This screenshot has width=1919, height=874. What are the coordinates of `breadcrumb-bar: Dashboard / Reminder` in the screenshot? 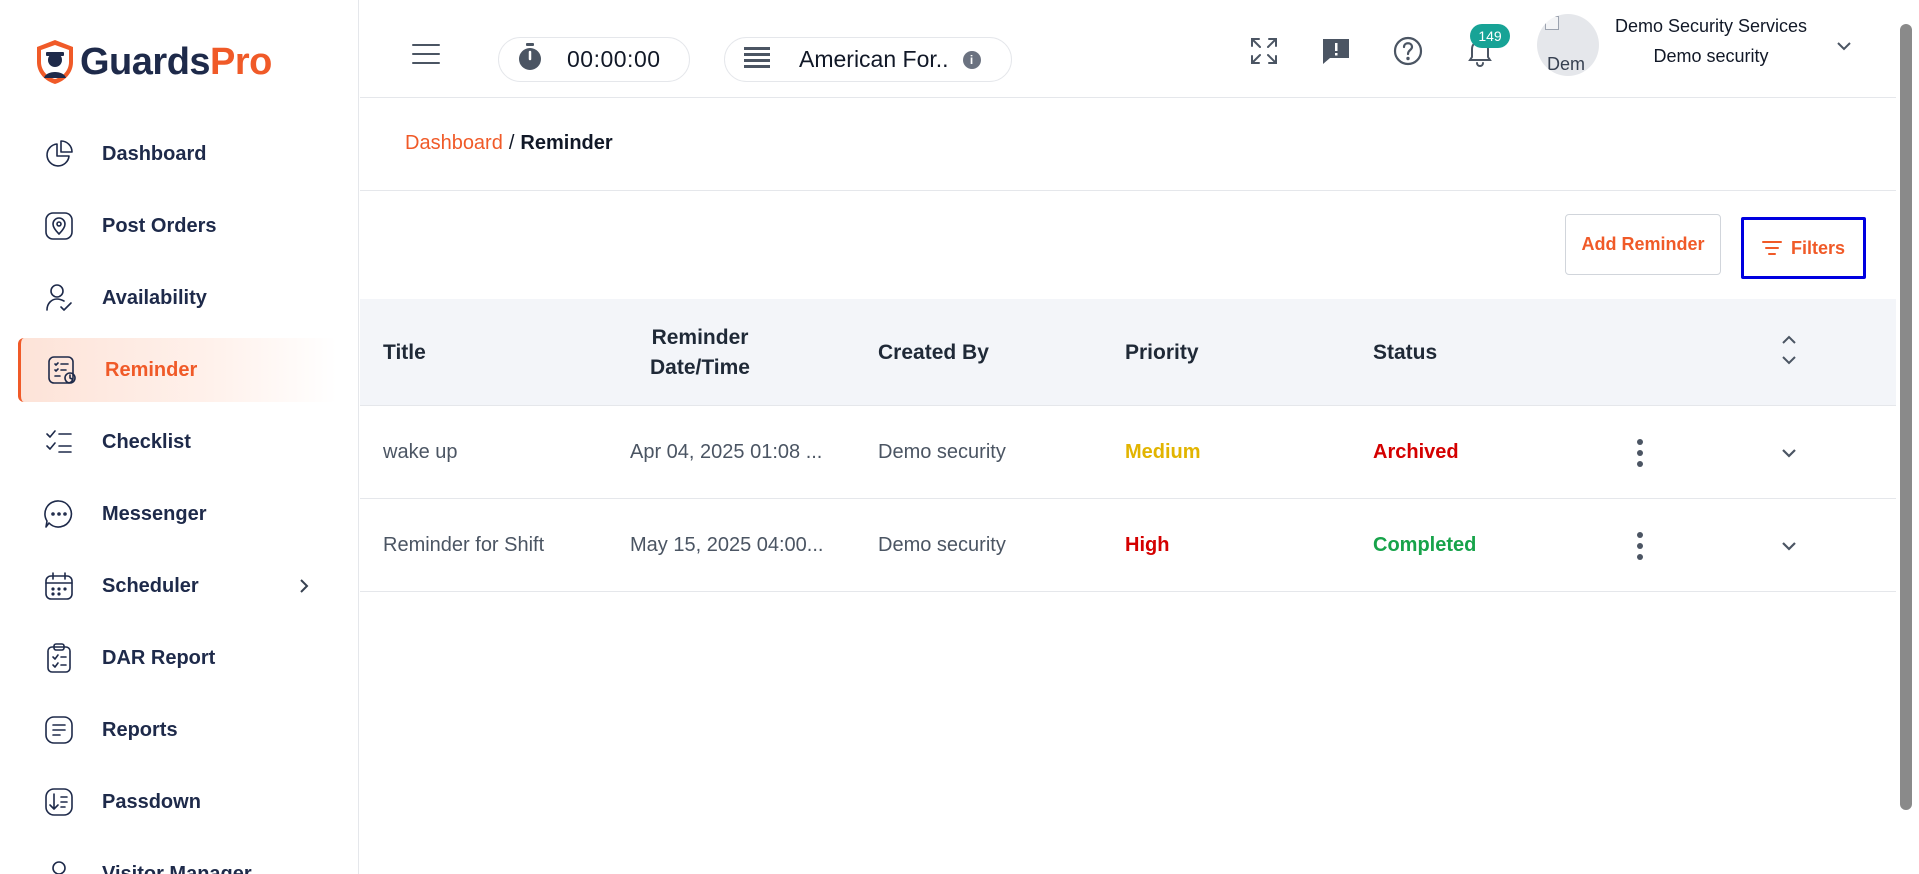 It's located at (1128, 144).